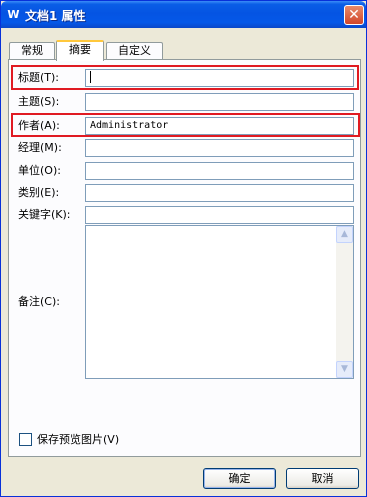 This screenshot has width=367, height=497. What do you see at coordinates (185, 77) in the screenshot?
I see `title-row-highlight` at bounding box center [185, 77].